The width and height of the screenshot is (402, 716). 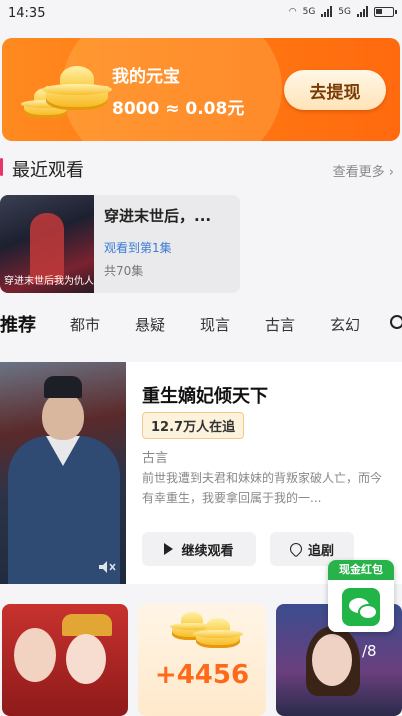 What do you see at coordinates (63, 473) in the screenshot?
I see `featured-poster` at bounding box center [63, 473].